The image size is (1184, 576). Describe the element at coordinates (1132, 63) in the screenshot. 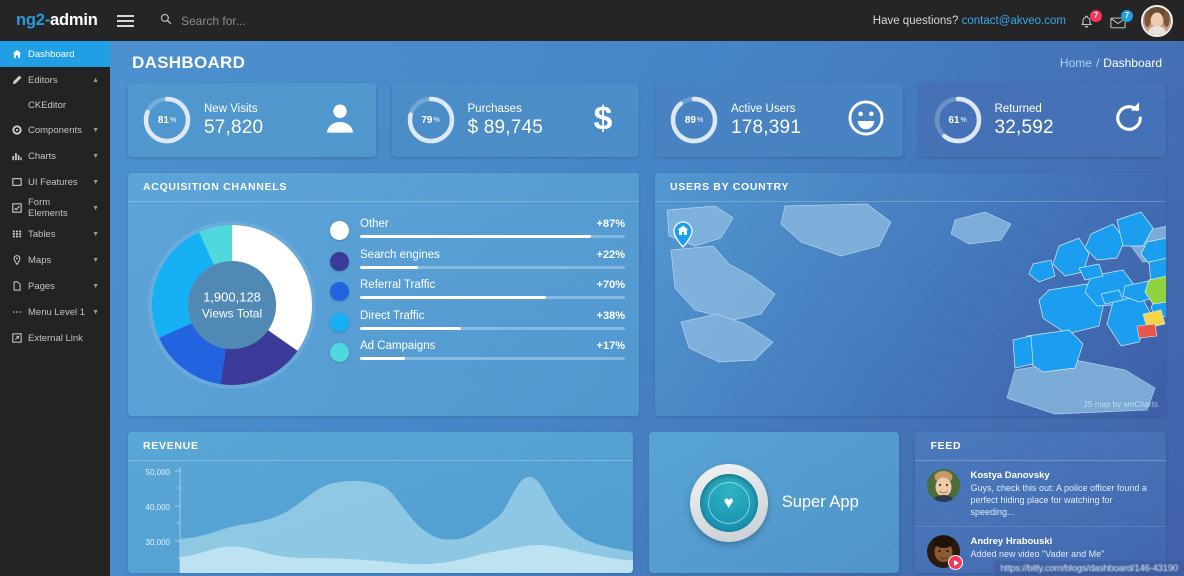

I see `breadcrumb-current: Dashboard` at that location.